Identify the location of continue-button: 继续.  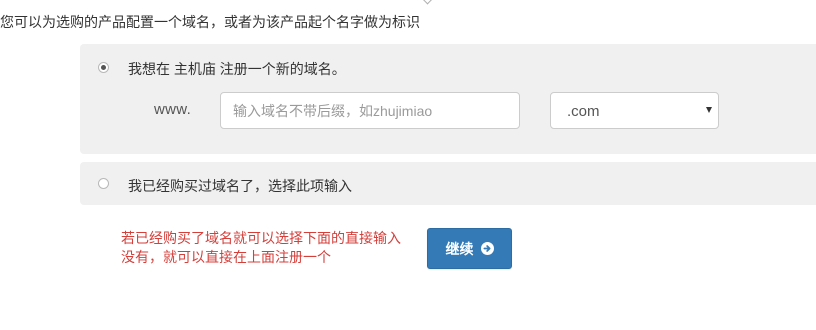
(469, 248).